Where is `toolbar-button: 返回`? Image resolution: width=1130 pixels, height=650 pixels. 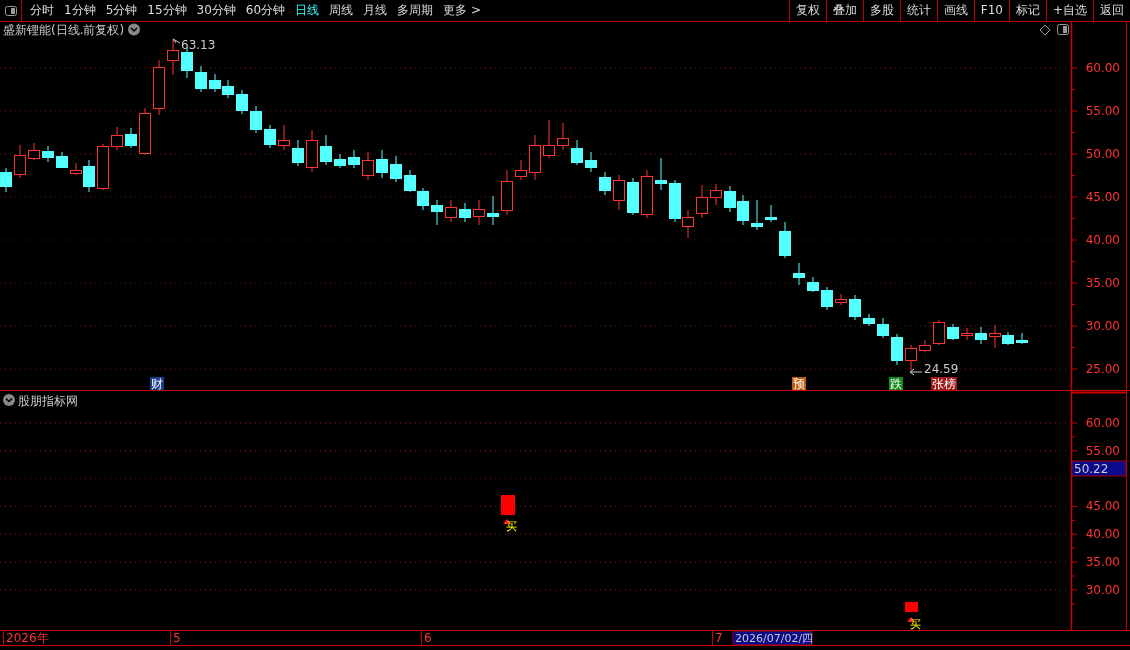 toolbar-button: 返回 is located at coordinates (1111, 10).